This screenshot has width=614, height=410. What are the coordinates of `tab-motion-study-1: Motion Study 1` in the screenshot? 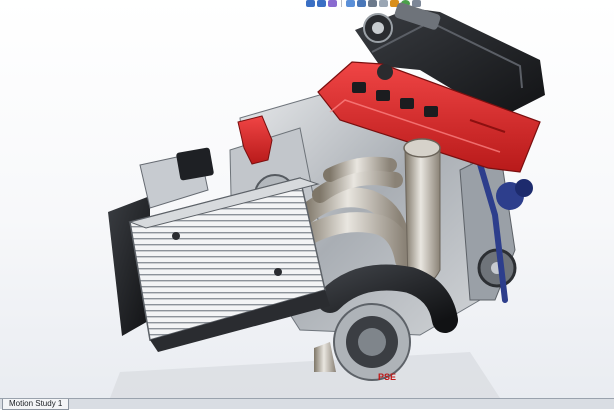 It's located at (36, 404).